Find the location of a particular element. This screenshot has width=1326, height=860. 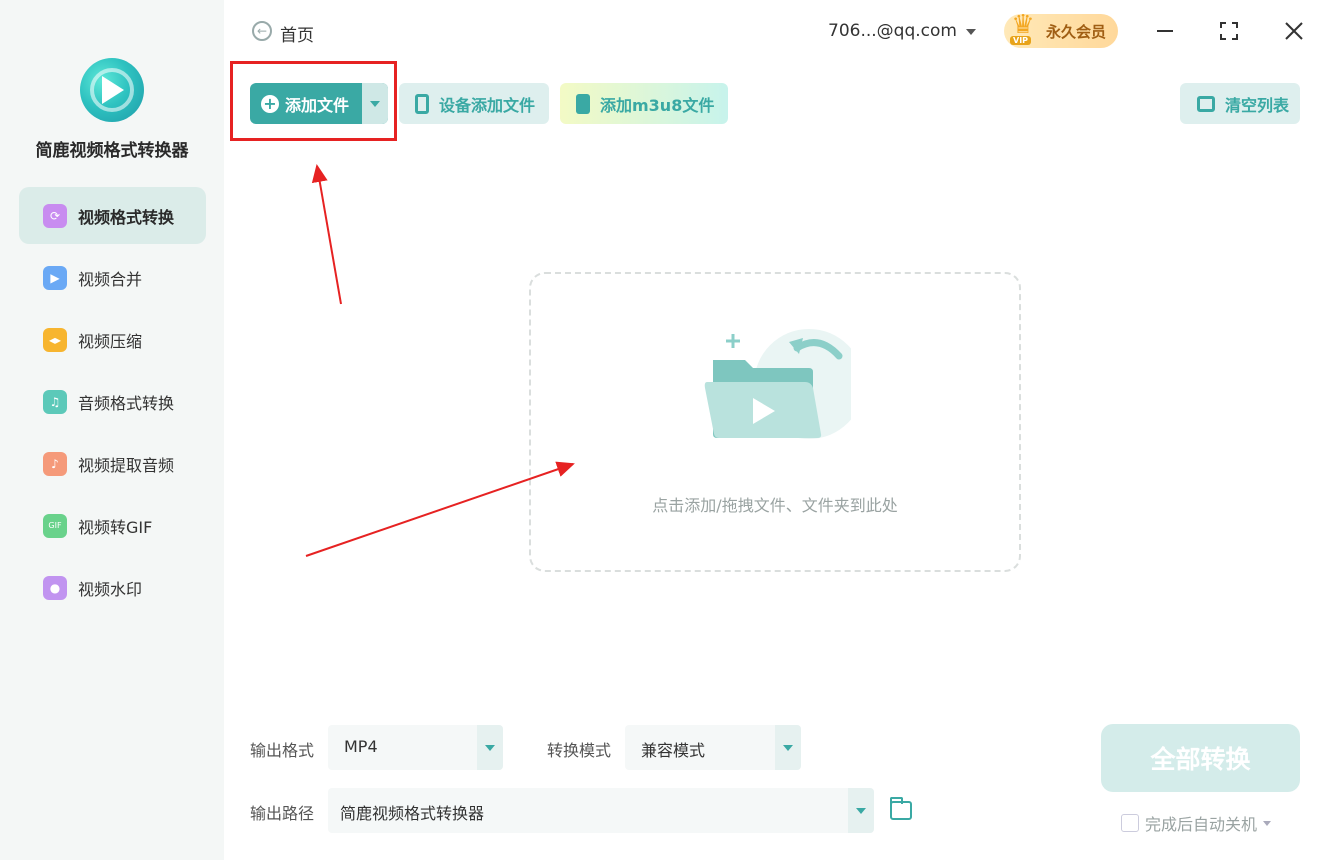

output-path-label: 输出路径 is located at coordinates (282, 813).